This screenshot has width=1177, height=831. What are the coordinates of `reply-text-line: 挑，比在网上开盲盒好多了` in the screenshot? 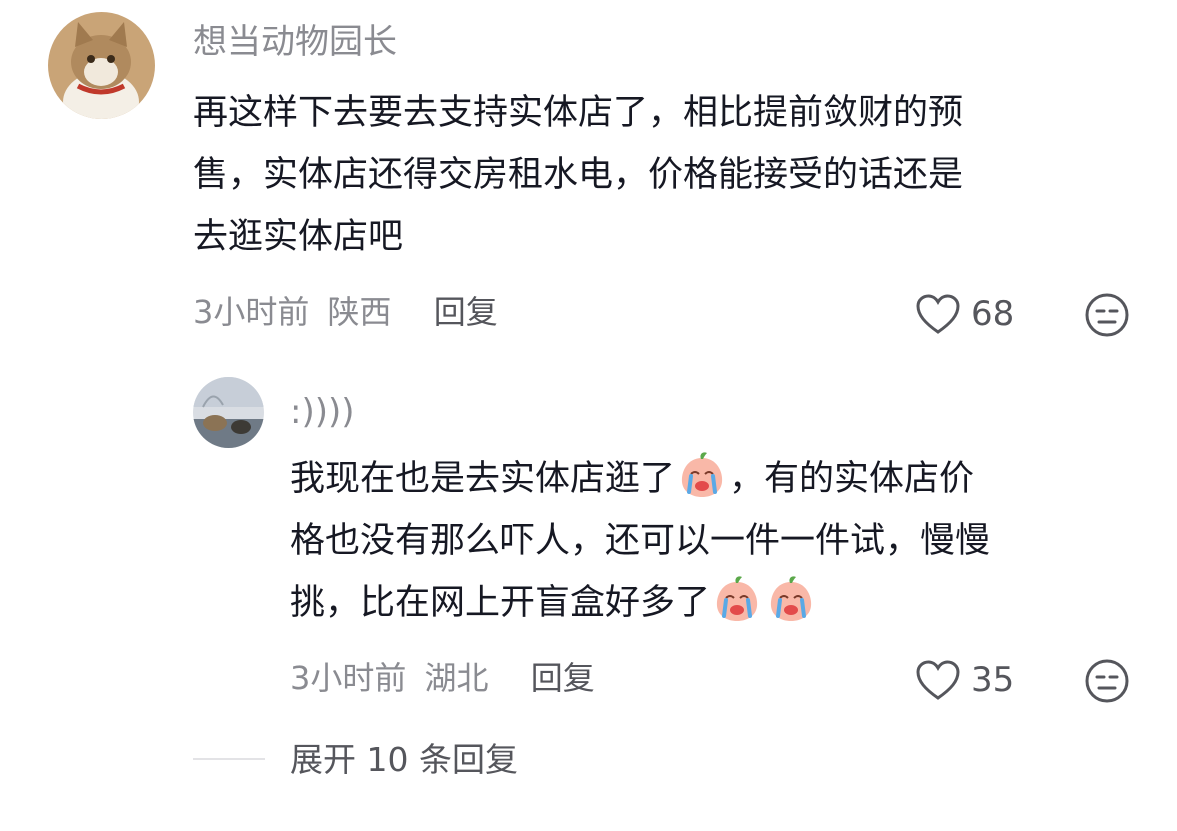 It's located at (720, 603).